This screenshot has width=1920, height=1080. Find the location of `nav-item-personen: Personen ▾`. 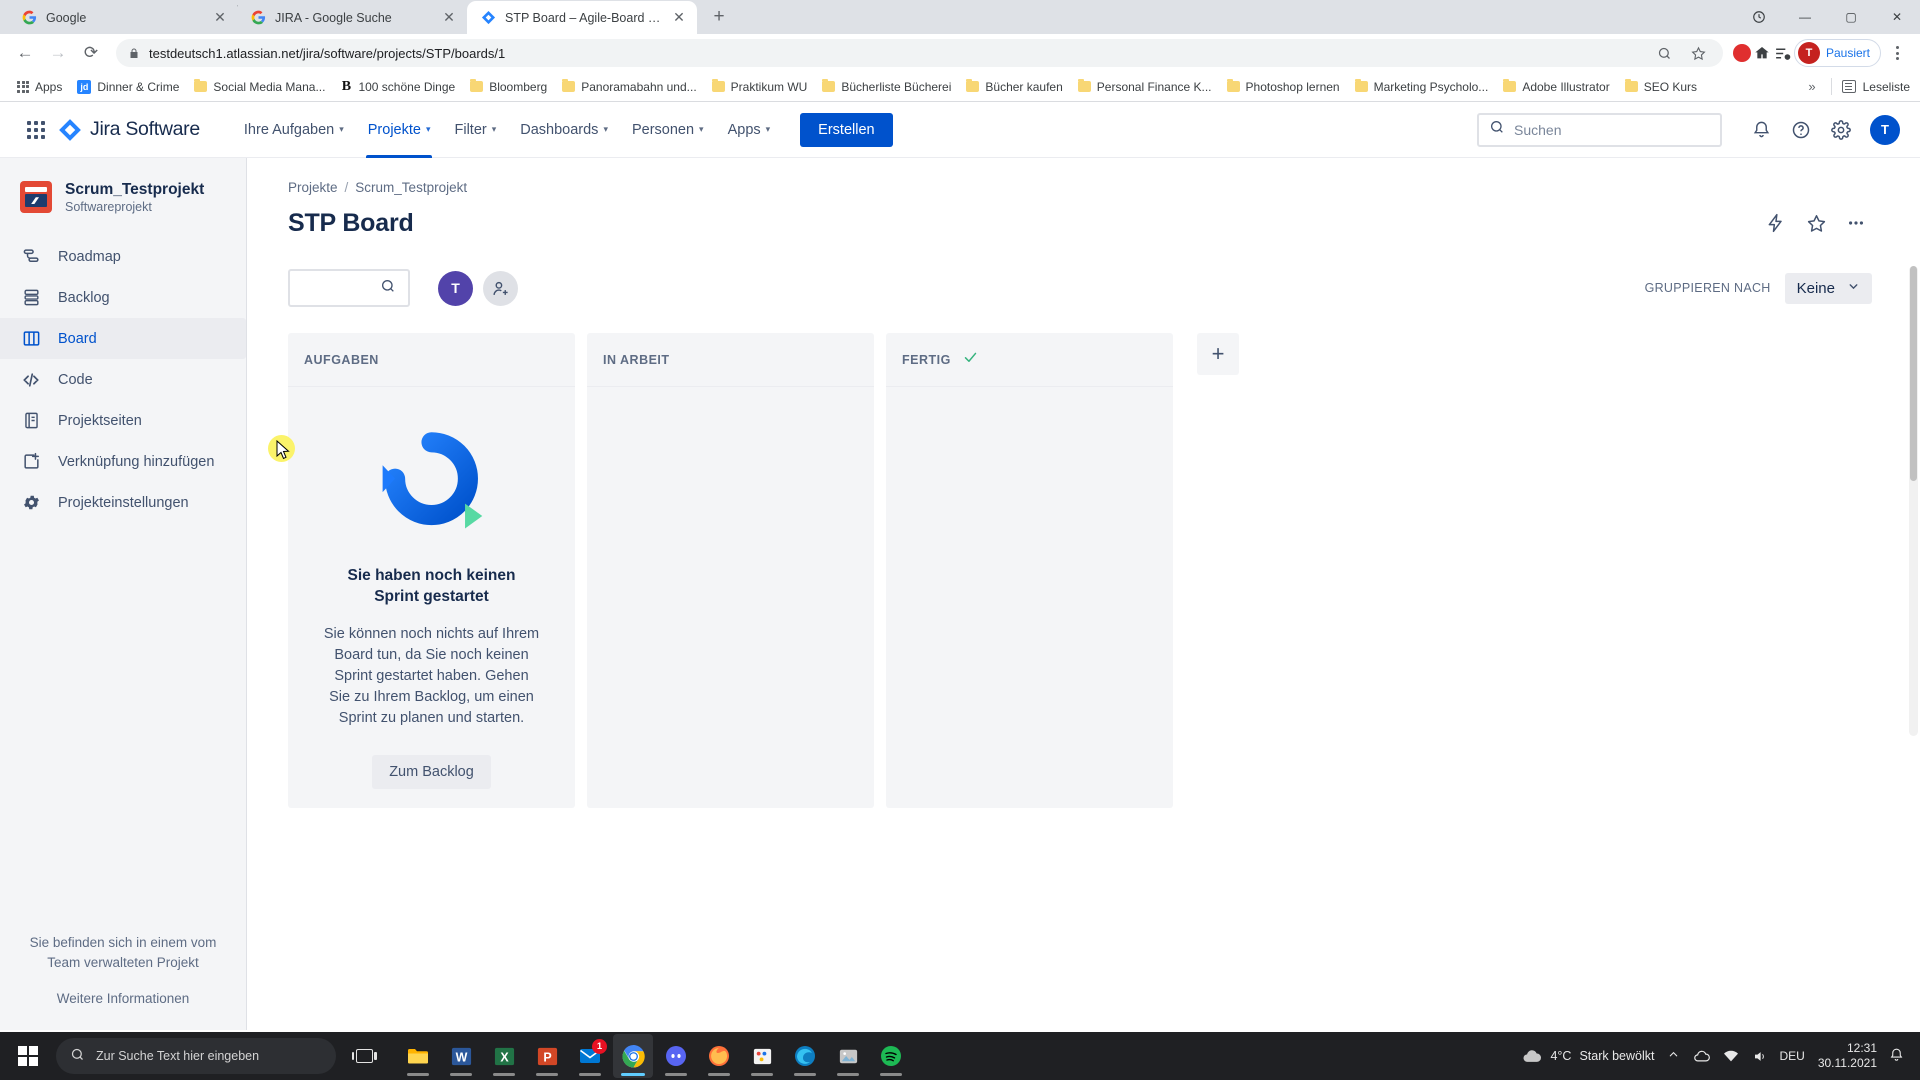

nav-item-personen: Personen ▾ is located at coordinates (668, 130).